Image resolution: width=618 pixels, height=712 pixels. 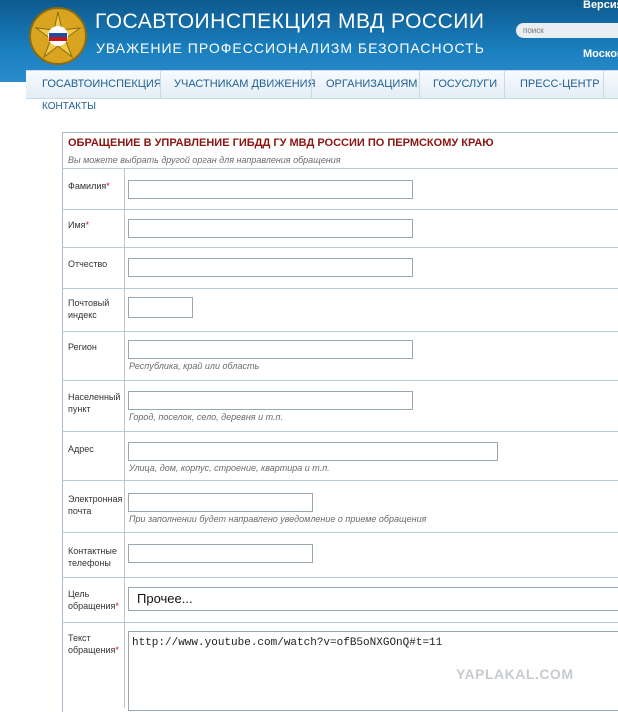 I want to click on email-field, so click(x=220, y=502).